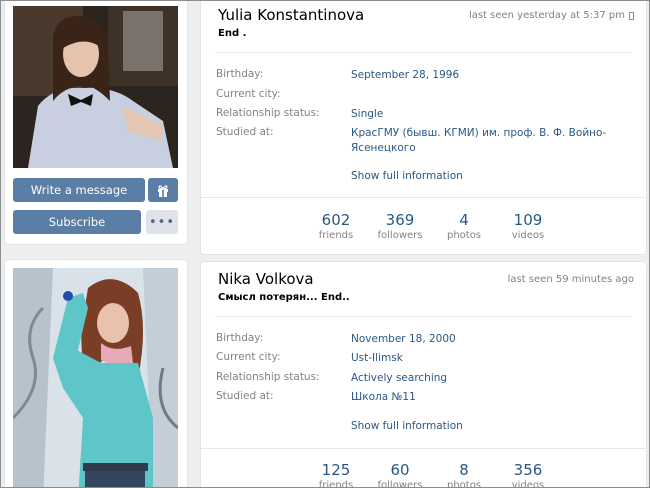  I want to click on profile-1-photo, so click(95, 87).